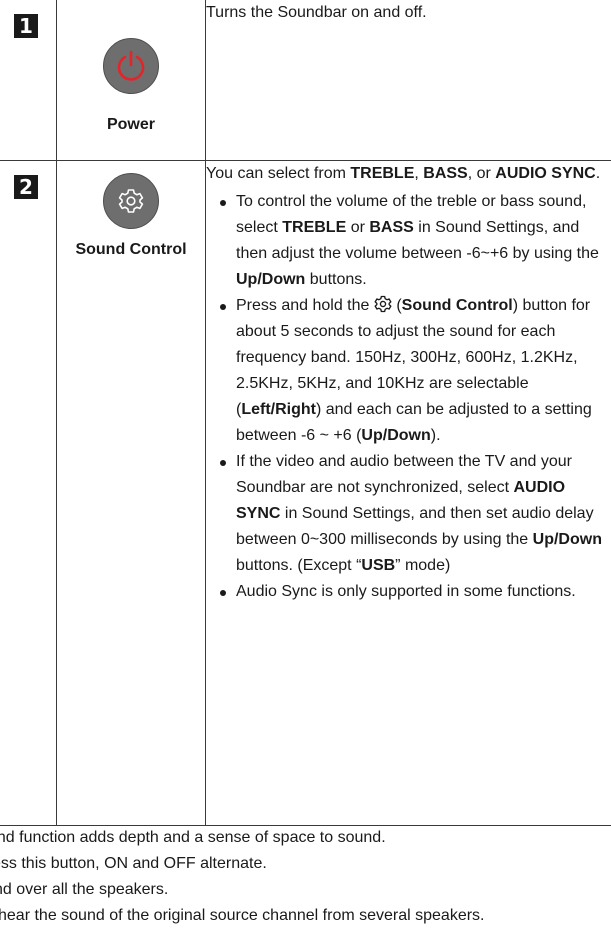 This screenshot has width=611, height=944. I want to click on button-label: Sound Control, so click(131, 249).